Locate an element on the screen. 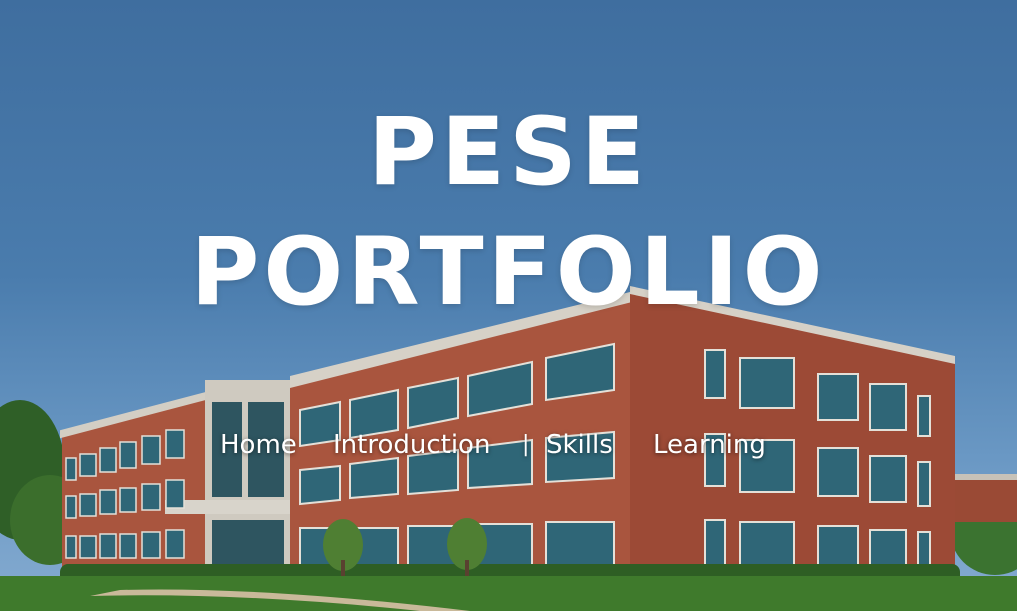  site-title-line-1: PESE is located at coordinates (508, 152).